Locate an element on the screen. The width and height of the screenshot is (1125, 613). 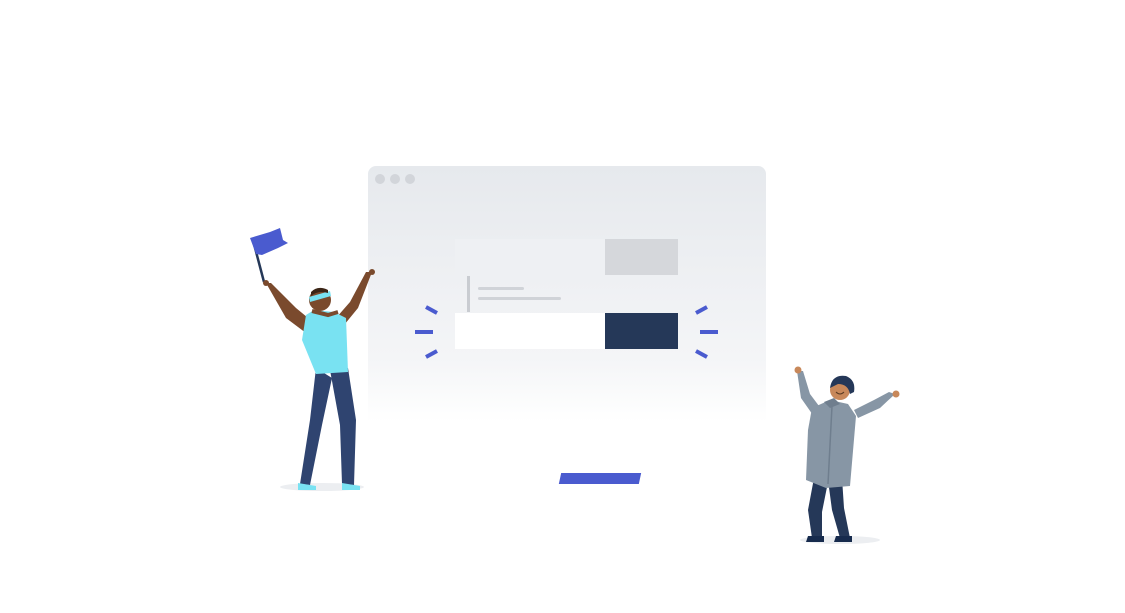
person-with-flag is located at coordinates (312, 359).